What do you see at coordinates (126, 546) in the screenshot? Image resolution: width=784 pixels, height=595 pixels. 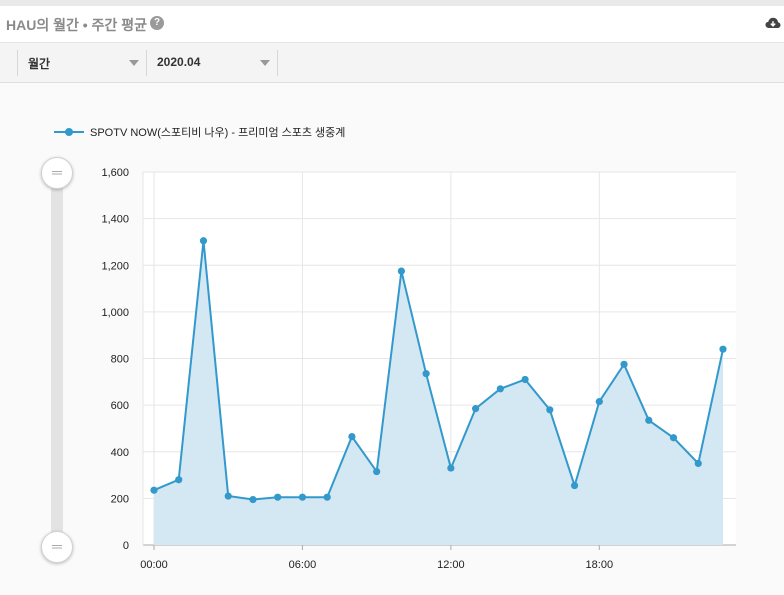 I see `y-tick-label: 0` at bounding box center [126, 546].